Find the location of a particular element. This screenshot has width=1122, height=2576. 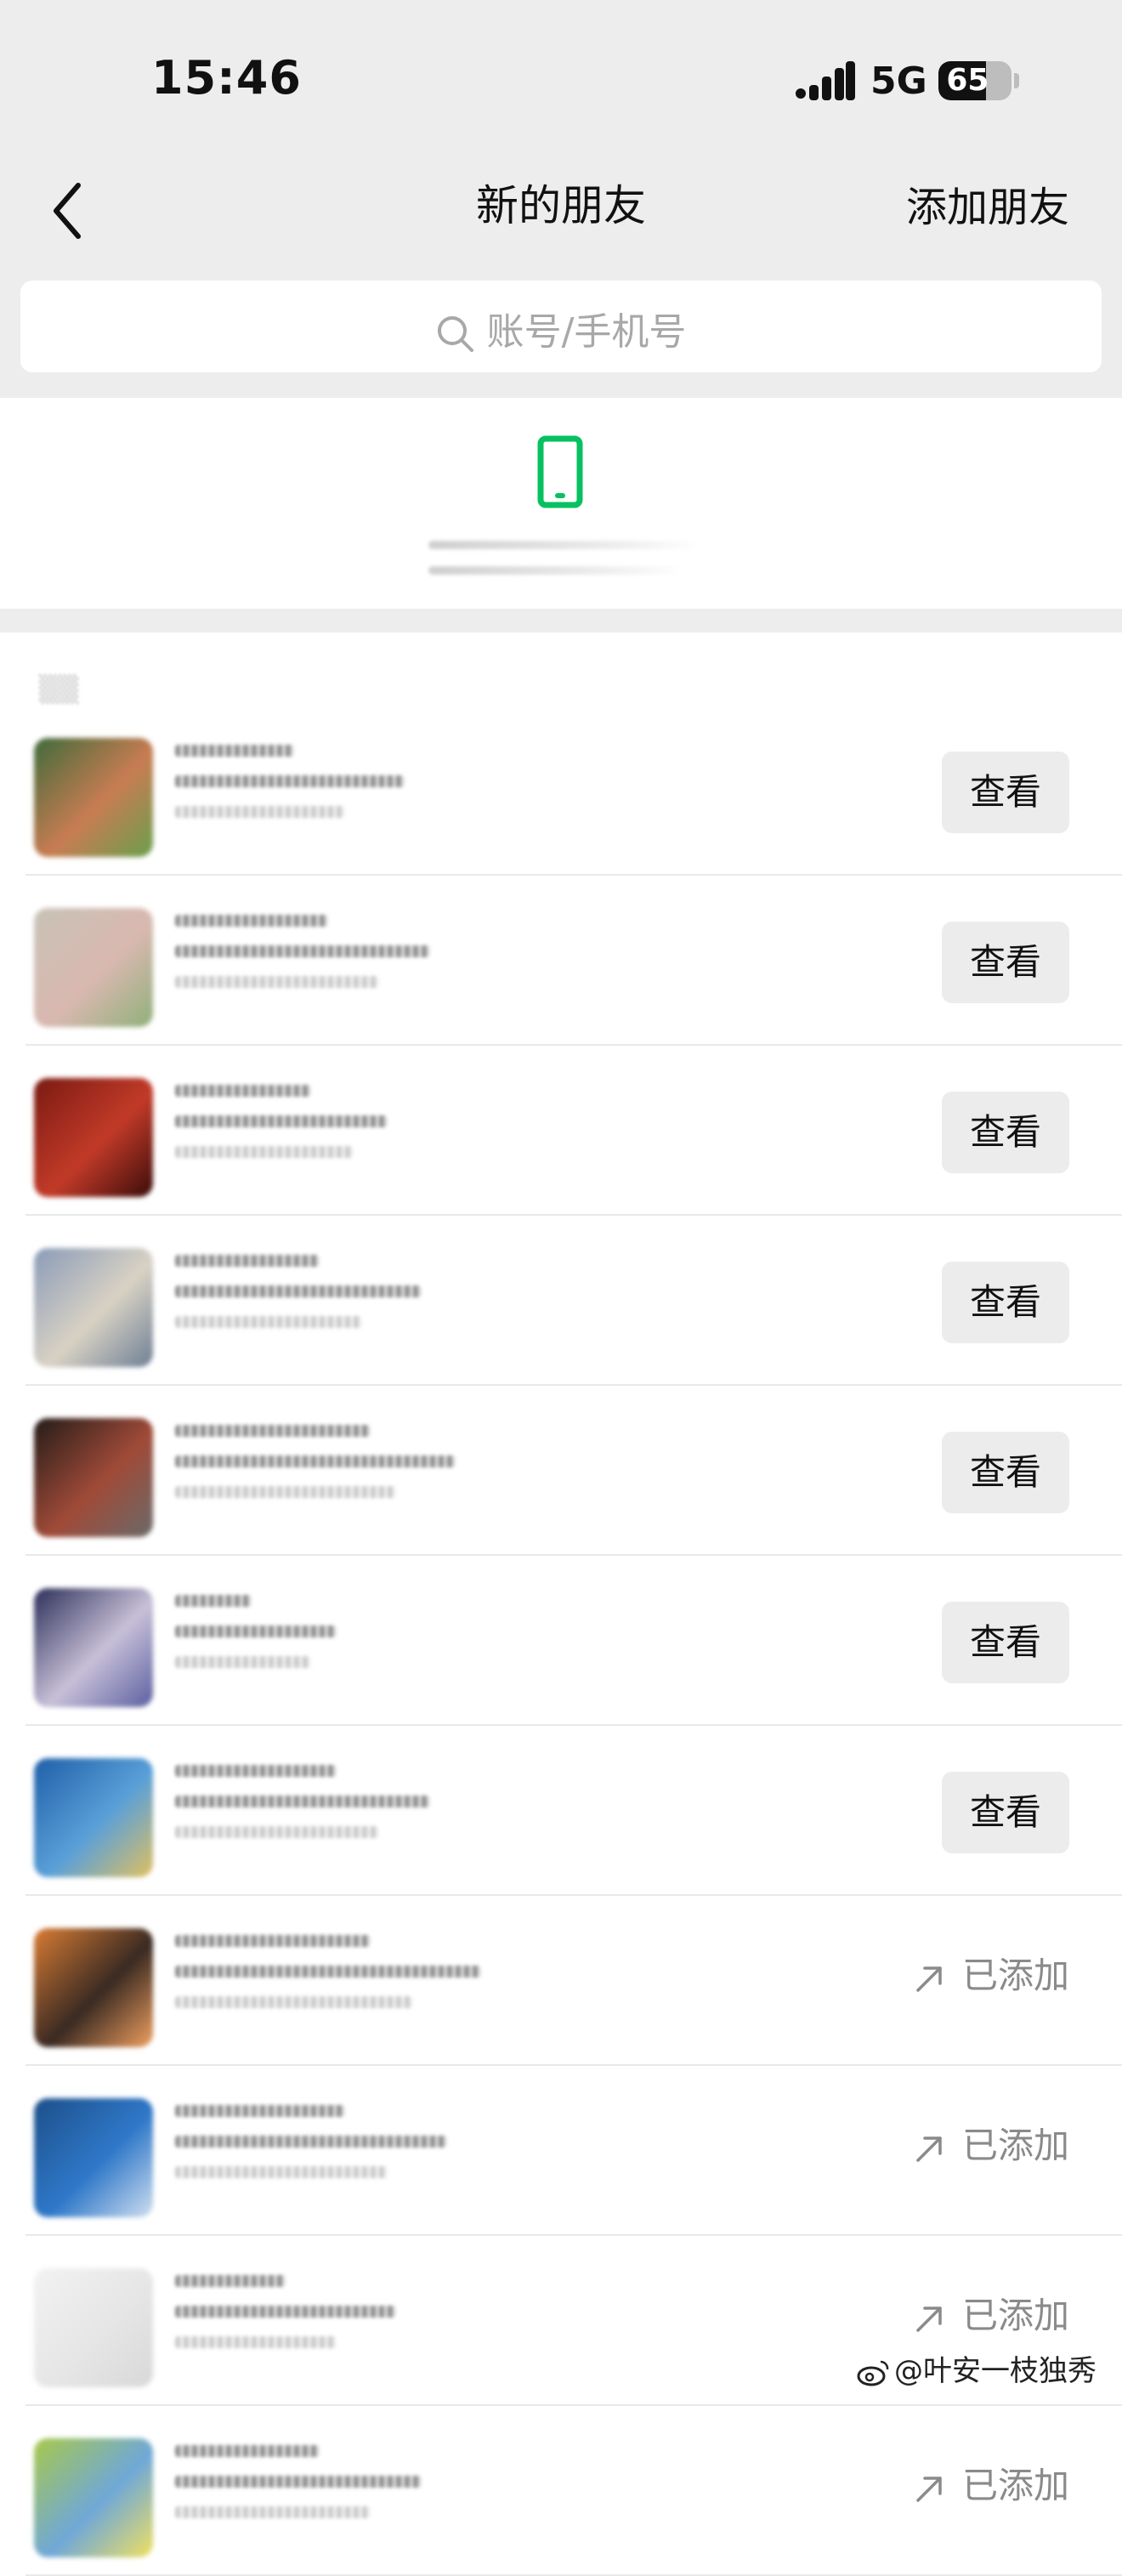

battery-icon: 65 is located at coordinates (975, 80).